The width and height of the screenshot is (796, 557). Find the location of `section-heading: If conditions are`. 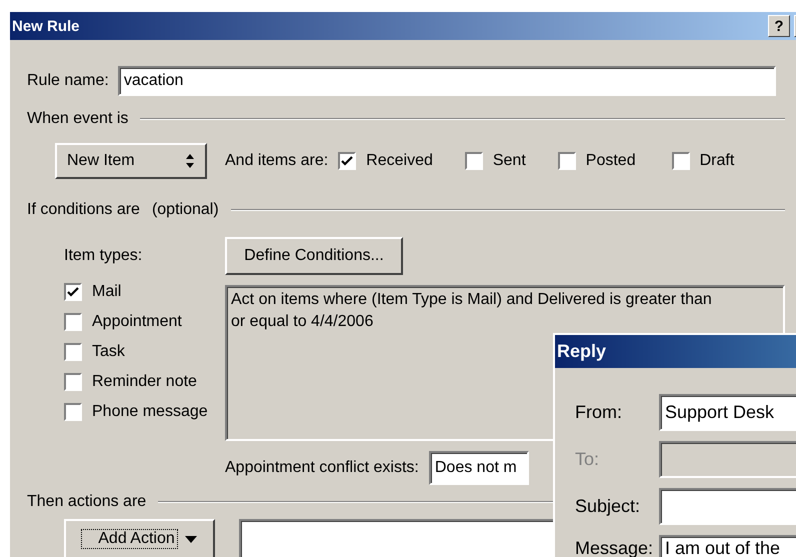

section-heading: If conditions are is located at coordinates (83, 210).